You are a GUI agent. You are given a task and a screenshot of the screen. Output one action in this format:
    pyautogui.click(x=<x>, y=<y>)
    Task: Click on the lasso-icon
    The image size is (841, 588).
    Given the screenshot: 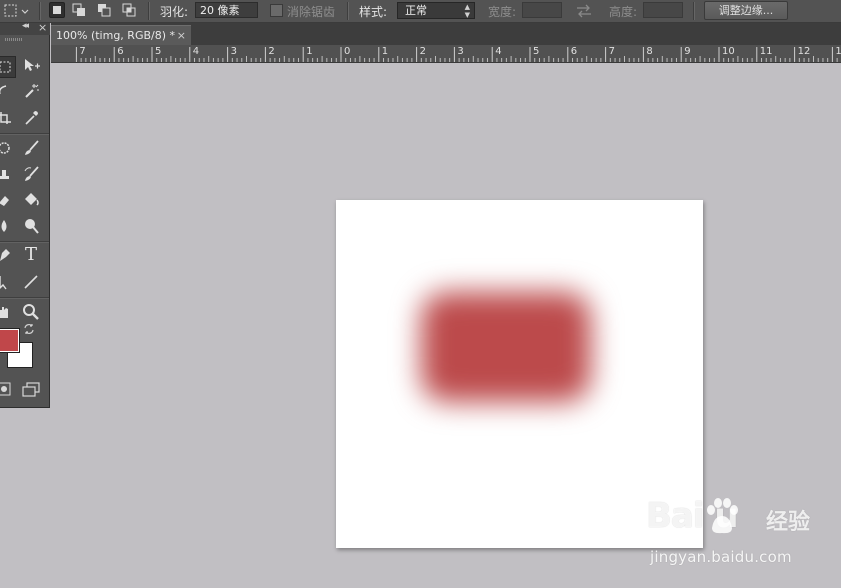 What is the action you would take?
    pyautogui.click(x=3, y=89)
    